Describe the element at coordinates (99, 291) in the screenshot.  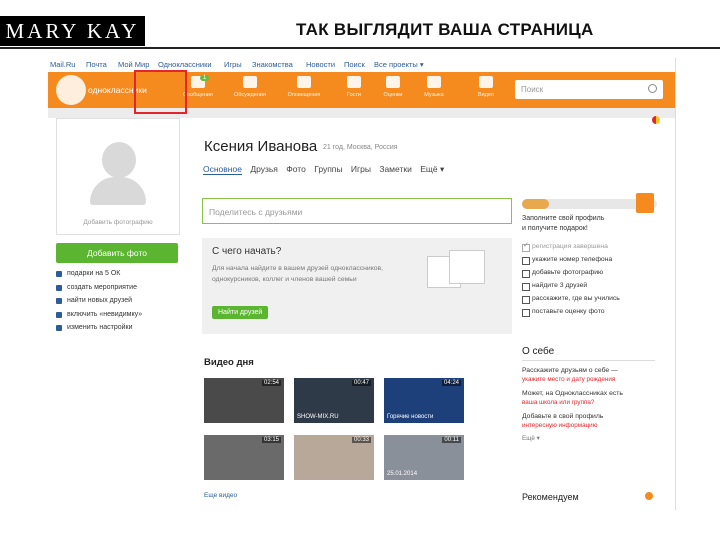
I see `left-menu-item: создать мероприятие` at that location.